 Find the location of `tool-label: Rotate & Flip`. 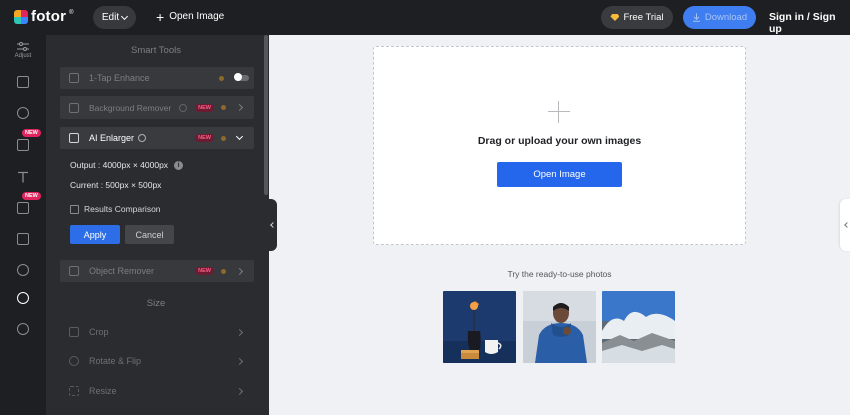

tool-label: Rotate & Flip is located at coordinates (115, 361).